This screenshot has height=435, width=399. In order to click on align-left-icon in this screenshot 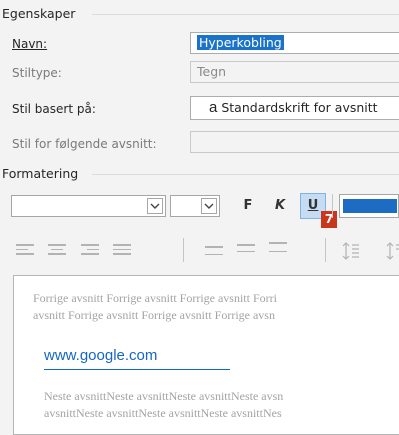, I will do `click(25, 251)`.